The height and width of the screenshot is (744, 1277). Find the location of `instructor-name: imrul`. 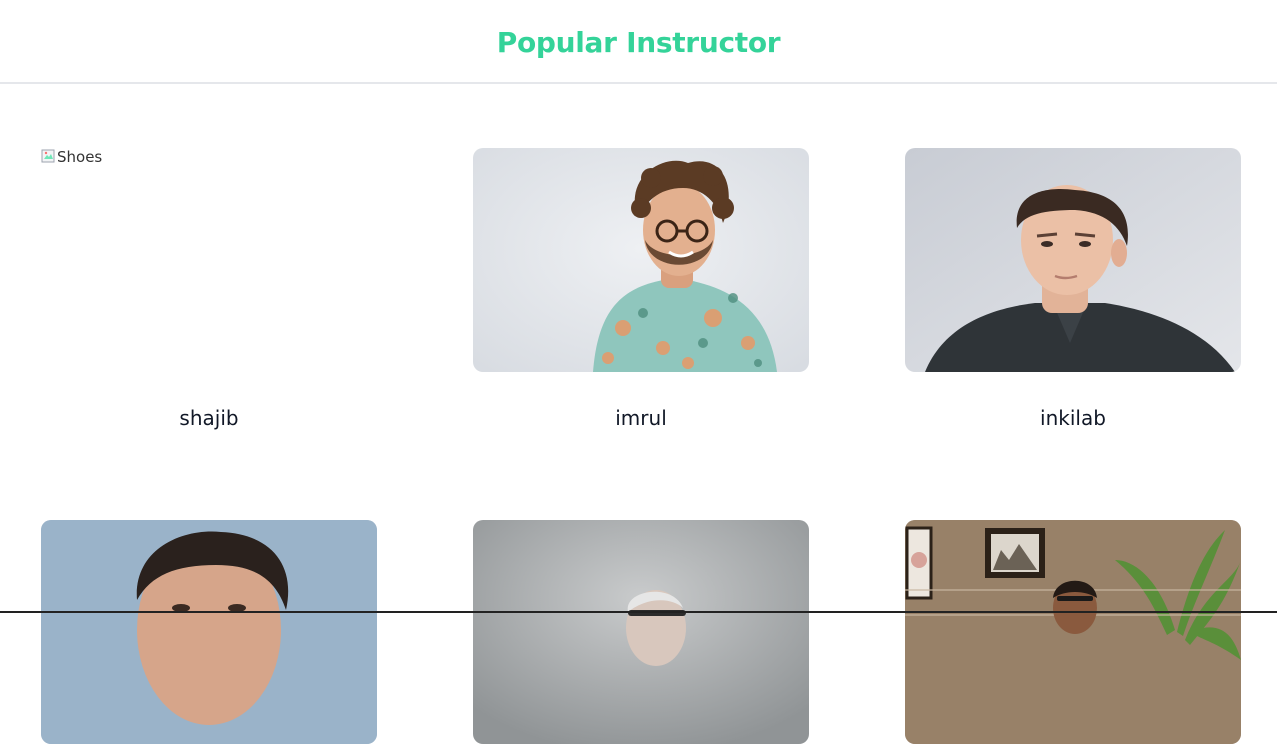

instructor-name: imrul is located at coordinates (641, 418).